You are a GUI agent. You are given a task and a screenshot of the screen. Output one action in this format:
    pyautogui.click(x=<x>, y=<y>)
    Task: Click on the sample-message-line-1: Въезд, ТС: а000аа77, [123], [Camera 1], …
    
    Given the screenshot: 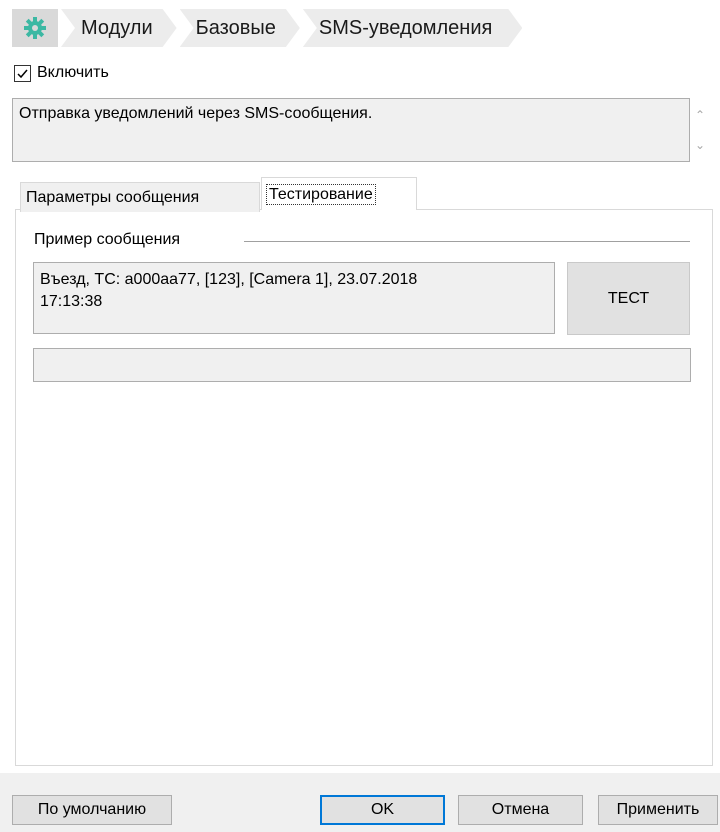 What is the action you would take?
    pyautogui.click(x=229, y=279)
    